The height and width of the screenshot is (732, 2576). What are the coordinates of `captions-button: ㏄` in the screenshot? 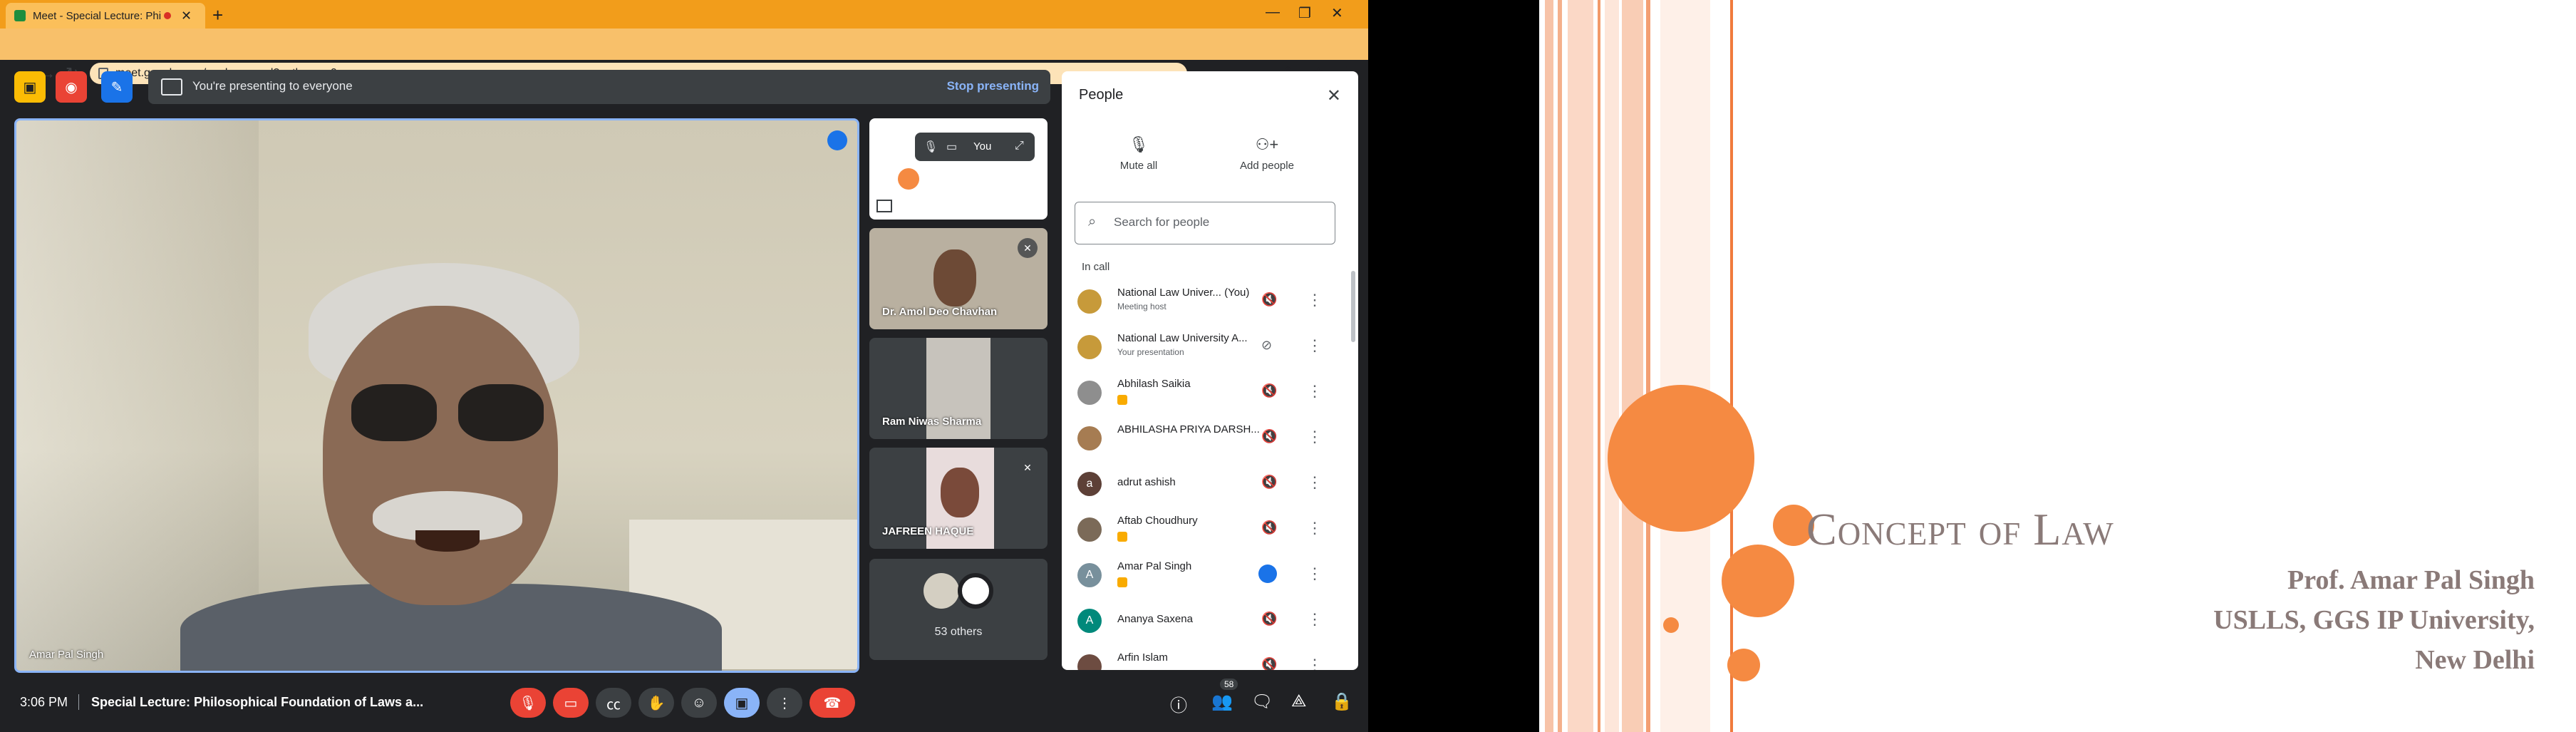 It's located at (613, 703).